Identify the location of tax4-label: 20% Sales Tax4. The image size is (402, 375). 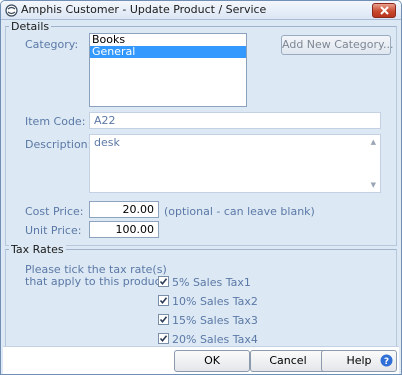
(215, 339).